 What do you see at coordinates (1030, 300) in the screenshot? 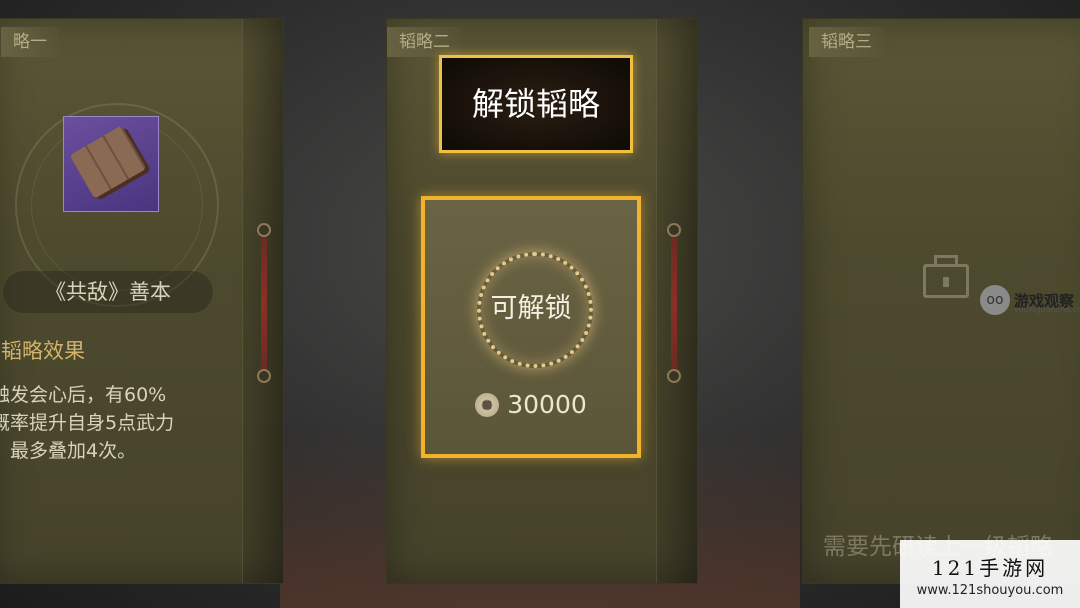
I see `watermark-youxiguancha: oo 游戏观察 youxiguancha.com` at bounding box center [1030, 300].